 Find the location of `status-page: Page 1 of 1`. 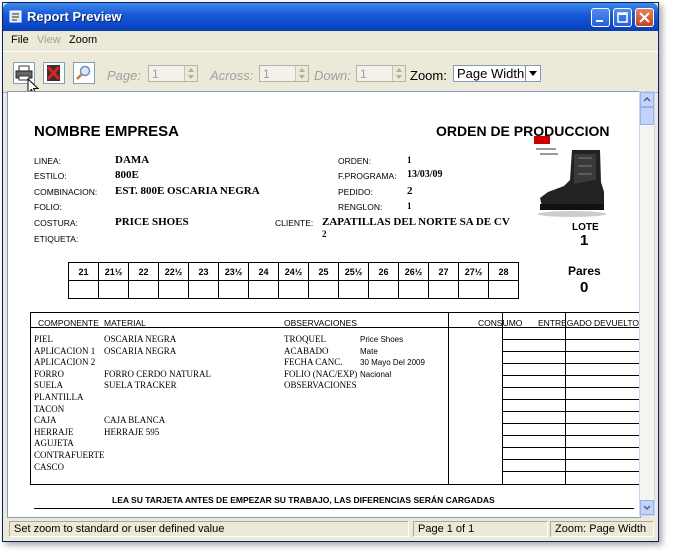

status-page: Page 1 of 1 is located at coordinates (480, 529).